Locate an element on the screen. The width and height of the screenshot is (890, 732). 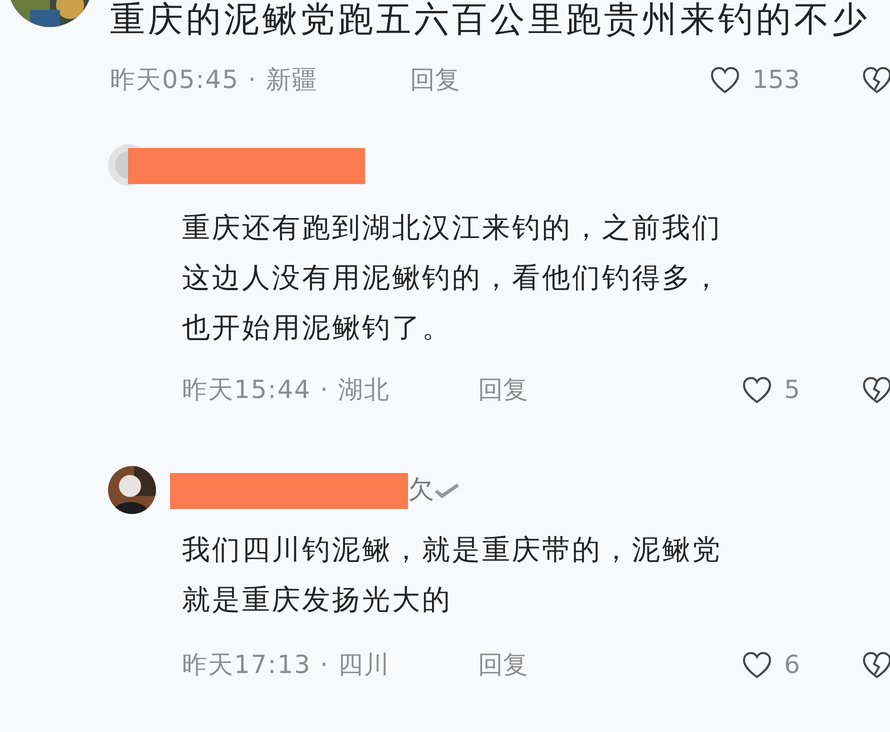
username: 欠 is located at coordinates (421, 490).